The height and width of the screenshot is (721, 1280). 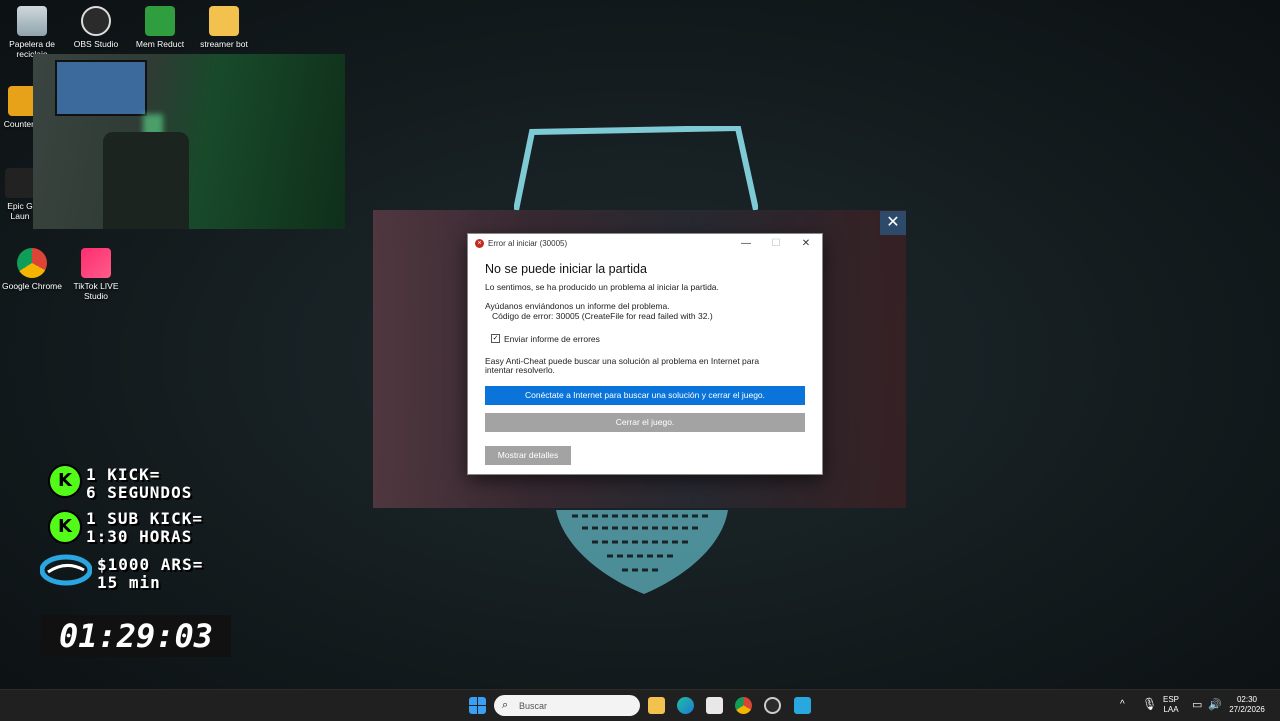 I want to click on desktop-icon-mem-reduct: Mem Reduct, so click(x=160, y=27).